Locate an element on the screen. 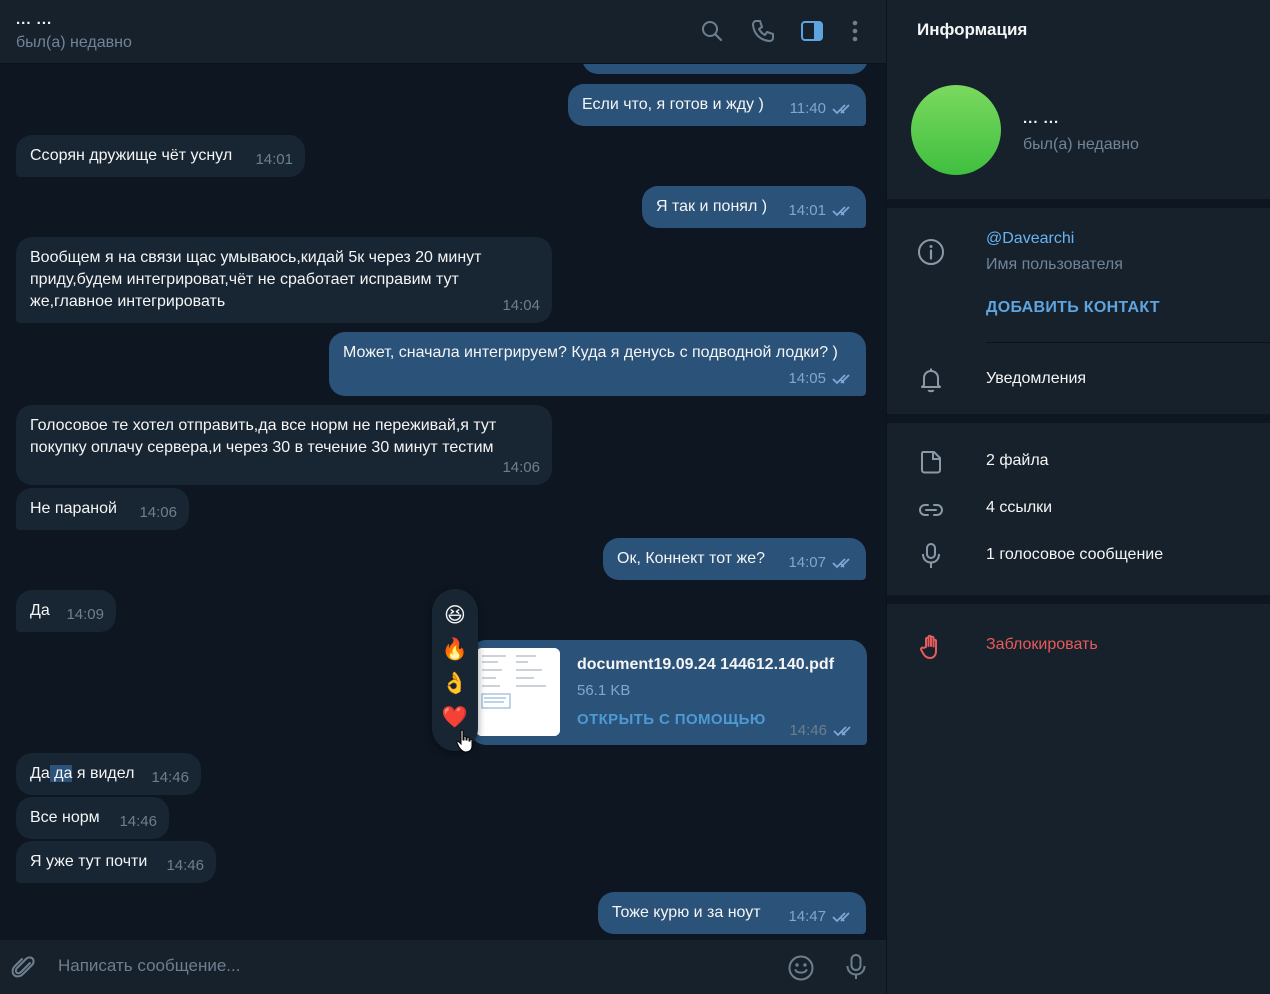 The height and width of the screenshot is (994, 1270). thin-divider is located at coordinates (1128, 342).